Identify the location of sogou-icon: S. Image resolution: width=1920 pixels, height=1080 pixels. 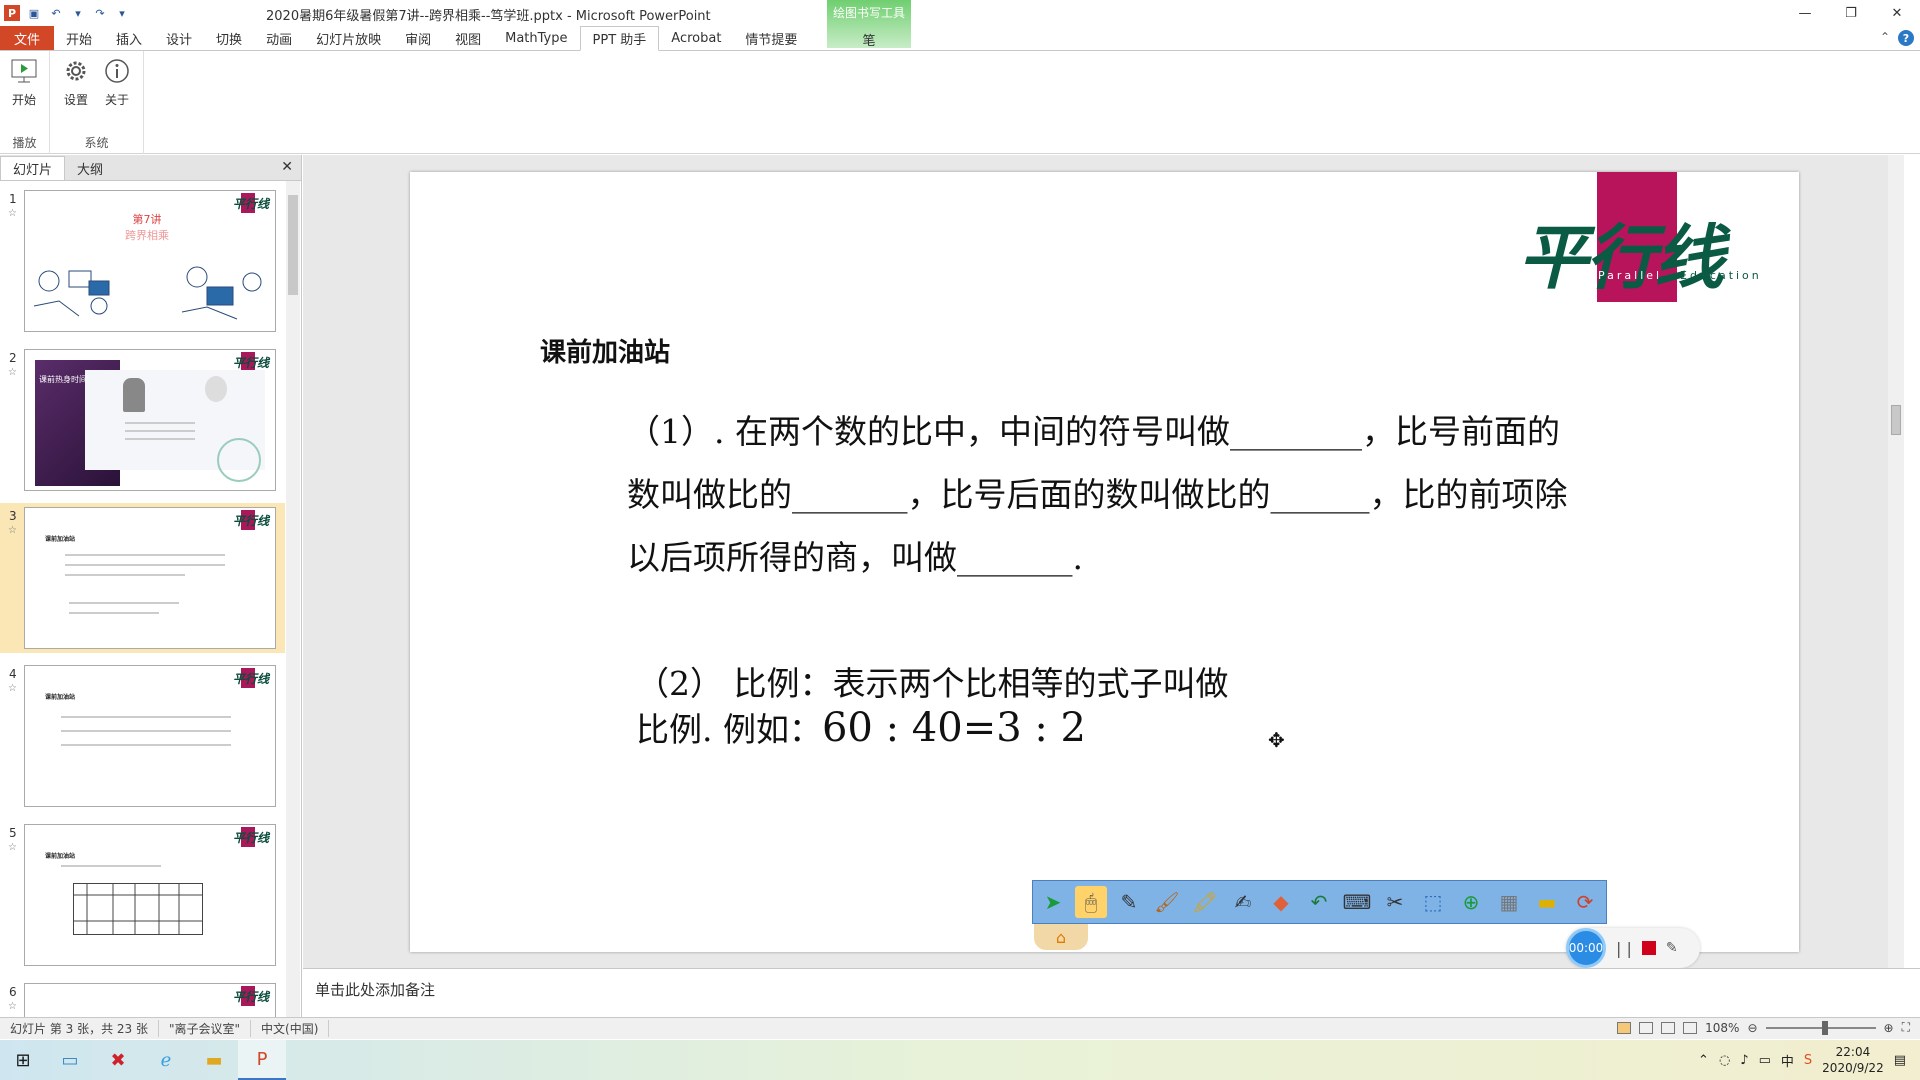
(1808, 1060).